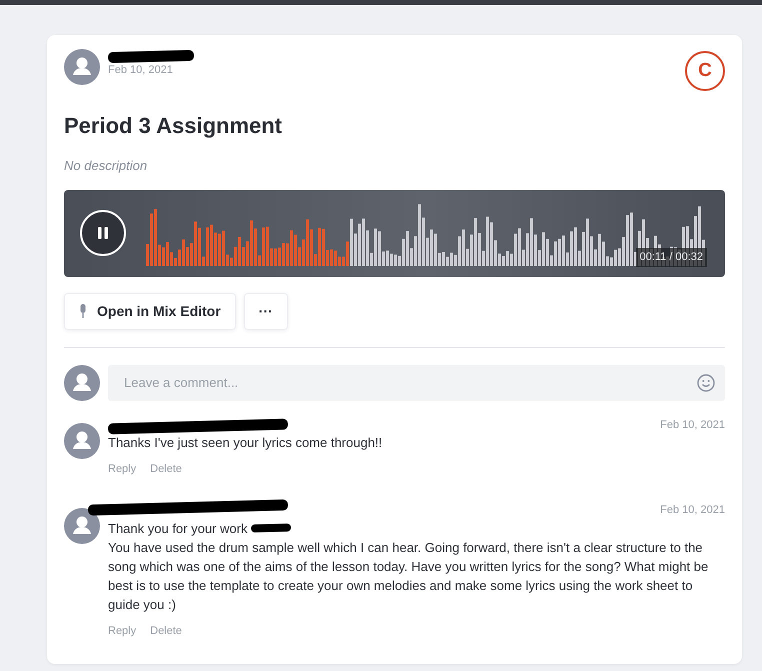  Describe the element at coordinates (409, 576) in the screenshot. I see `comment-text: You have used the drum sample well which I can hear. Going forward, there isn't a clear structure to the song which was one of the aims of the lesson today. Have you written lyrics for the song? What might be best is to use the template to create your own melodies and make some lyrics using the work sheet to guide you :)` at that location.